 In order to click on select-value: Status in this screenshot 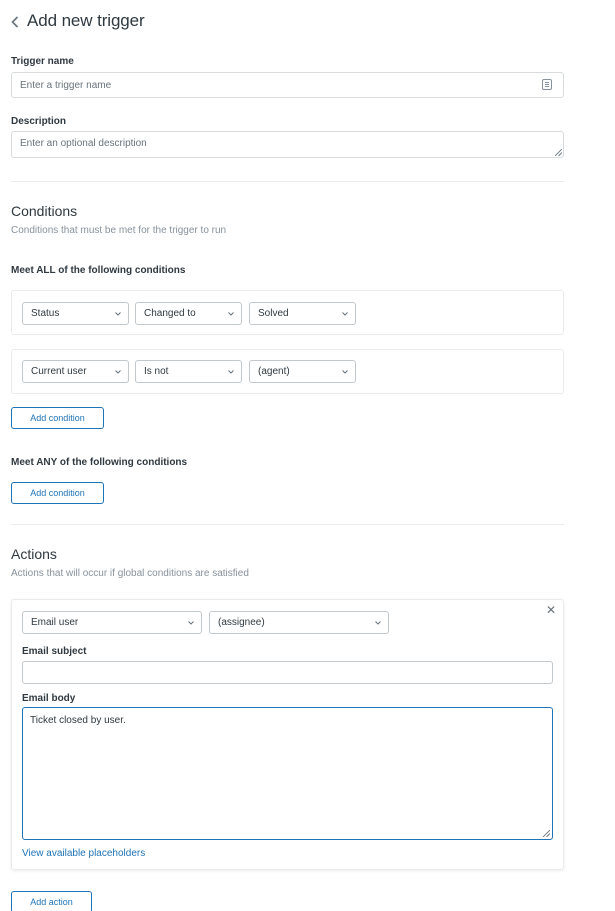, I will do `click(45, 313)`.